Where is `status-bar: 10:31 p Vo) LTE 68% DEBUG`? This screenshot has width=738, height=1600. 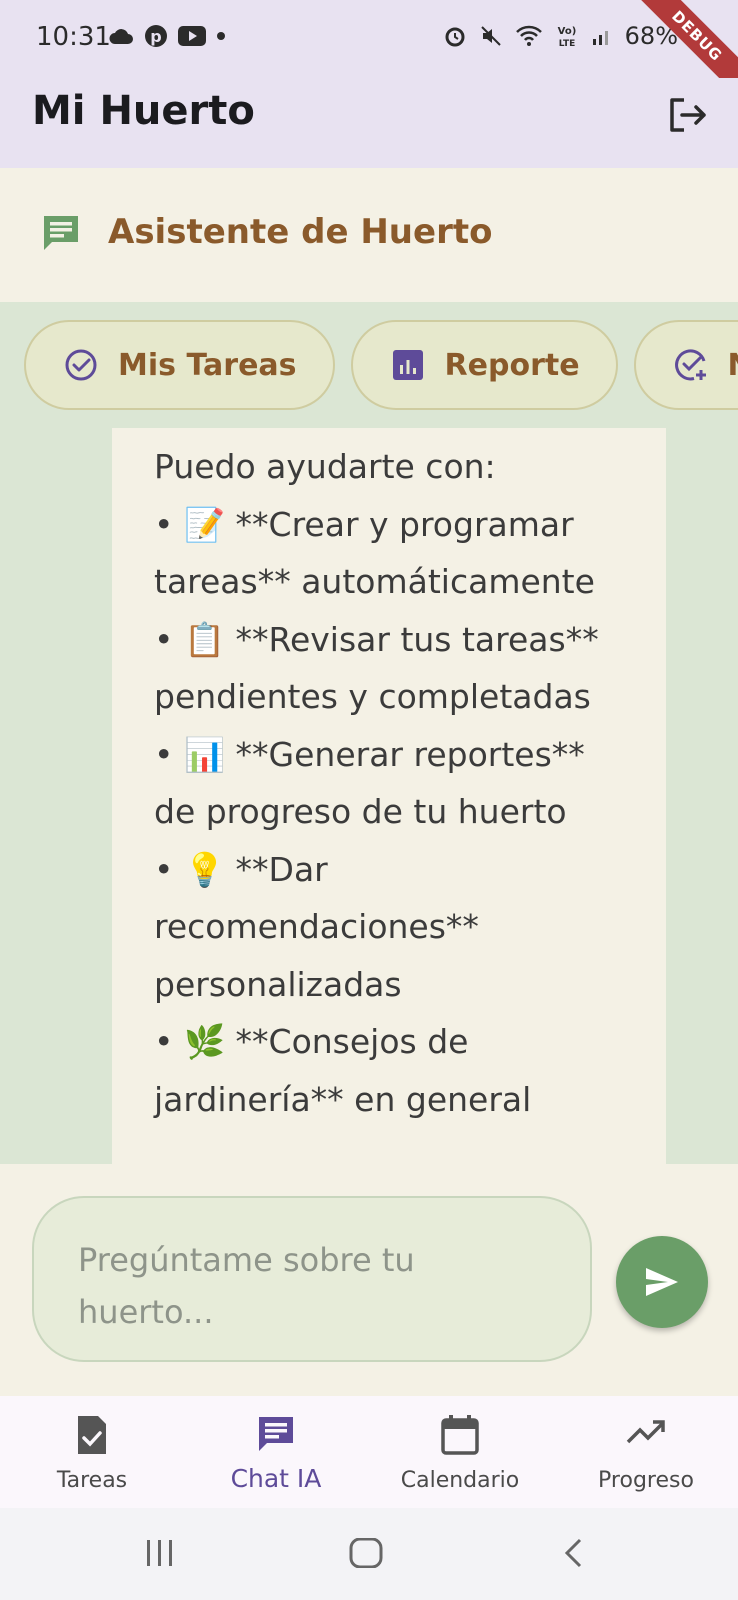 status-bar: 10:31 p Vo) LTE 68% DEBUG is located at coordinates (369, 57).